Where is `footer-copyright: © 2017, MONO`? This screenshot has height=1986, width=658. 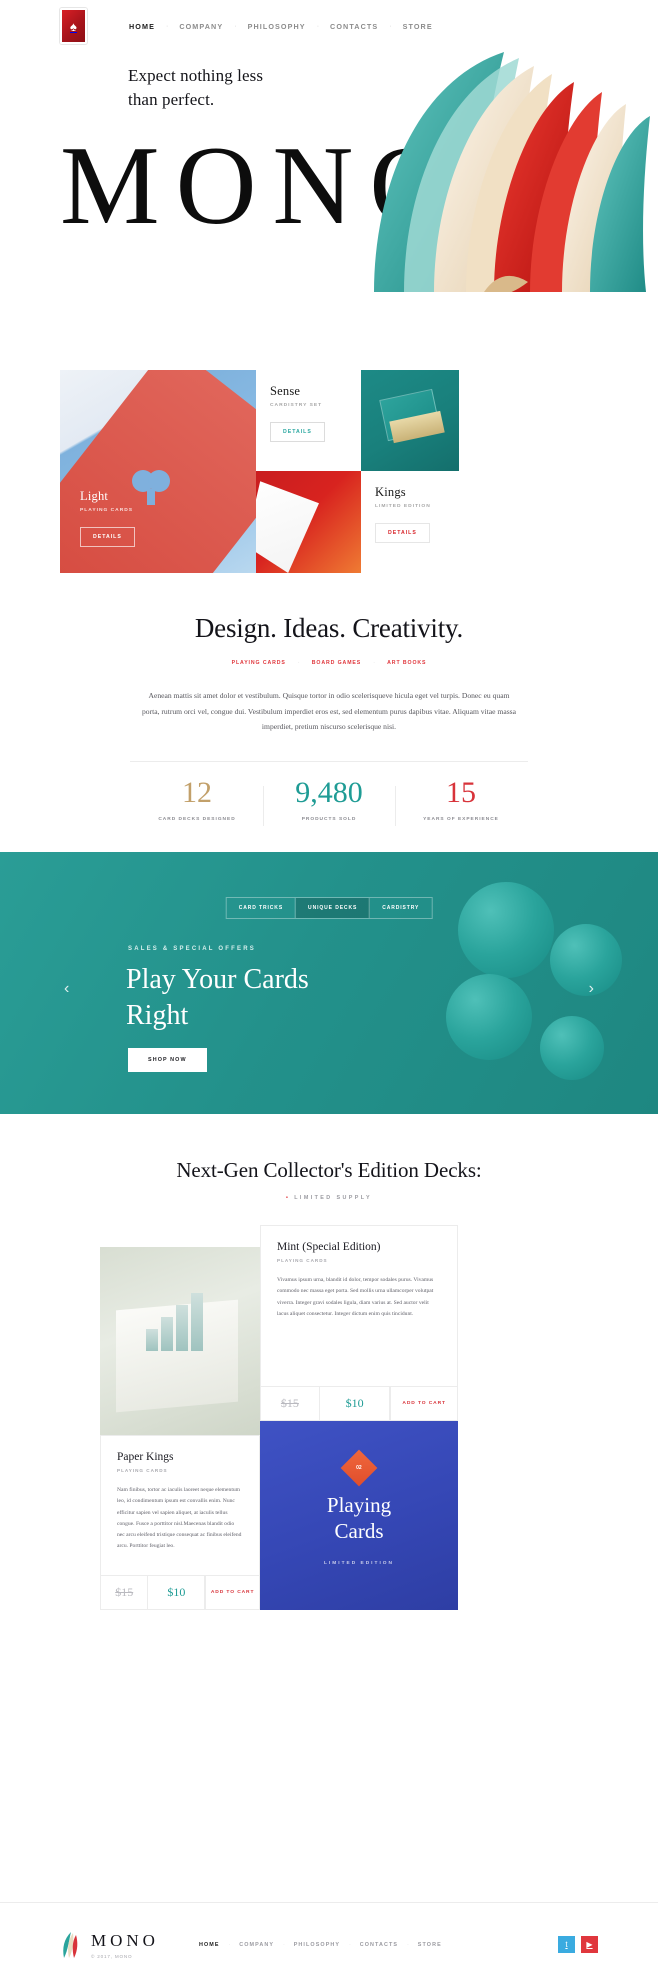 footer-copyright: © 2017, MONO is located at coordinates (112, 1956).